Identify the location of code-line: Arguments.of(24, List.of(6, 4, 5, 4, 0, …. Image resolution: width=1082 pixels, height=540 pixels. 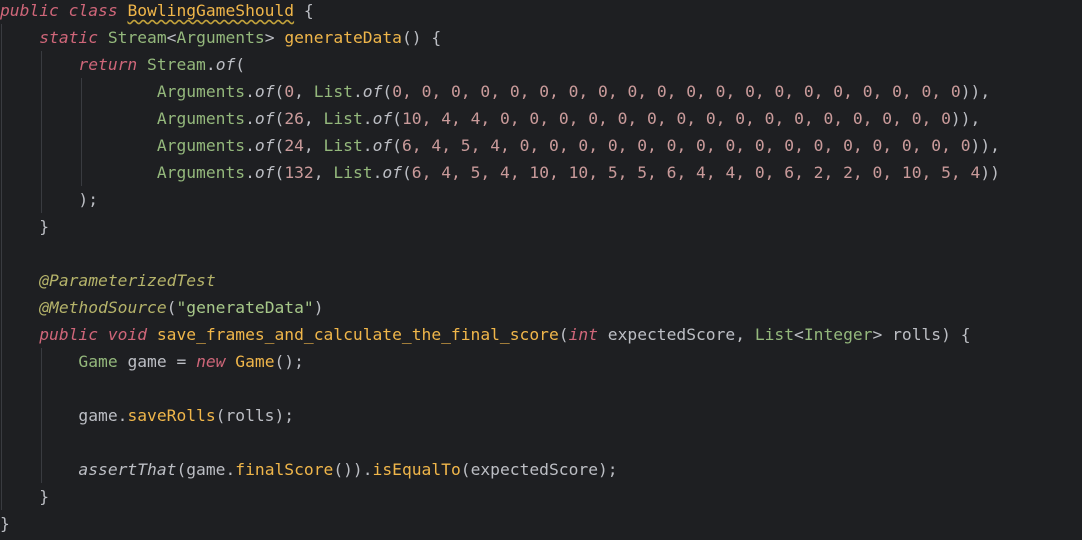
(500, 145).